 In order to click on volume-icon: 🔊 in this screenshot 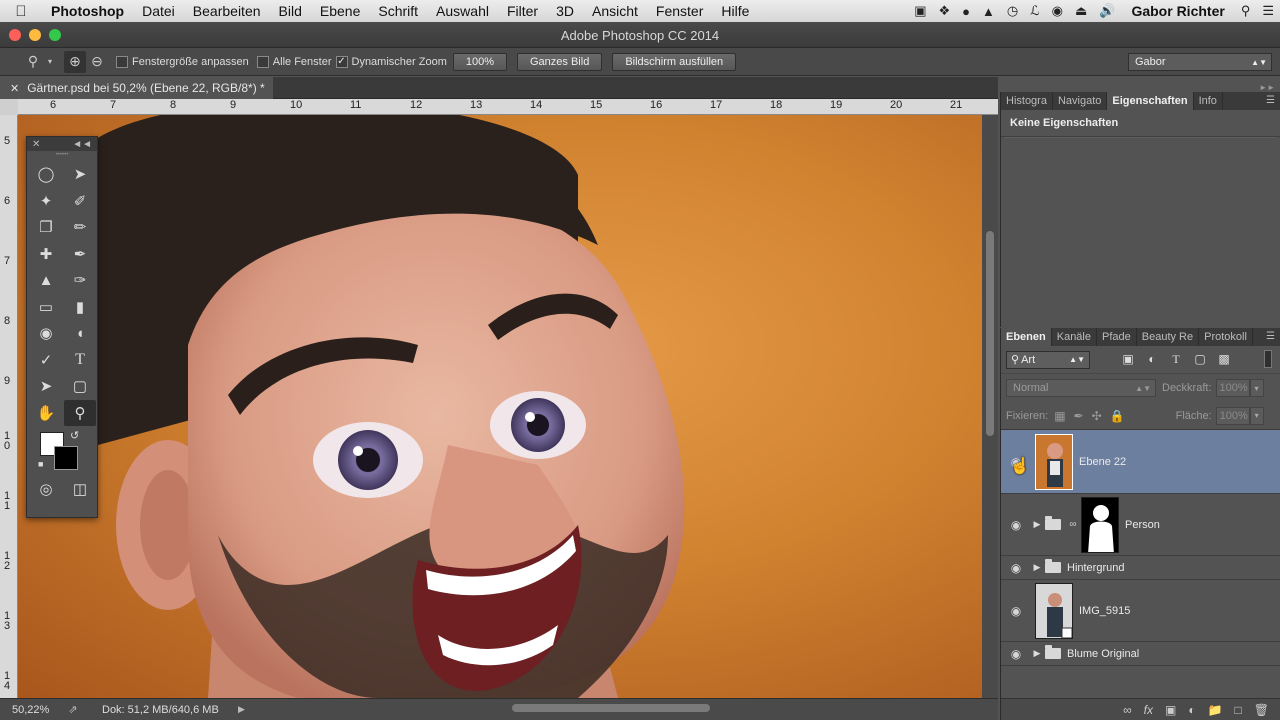, I will do `click(1107, 11)`.